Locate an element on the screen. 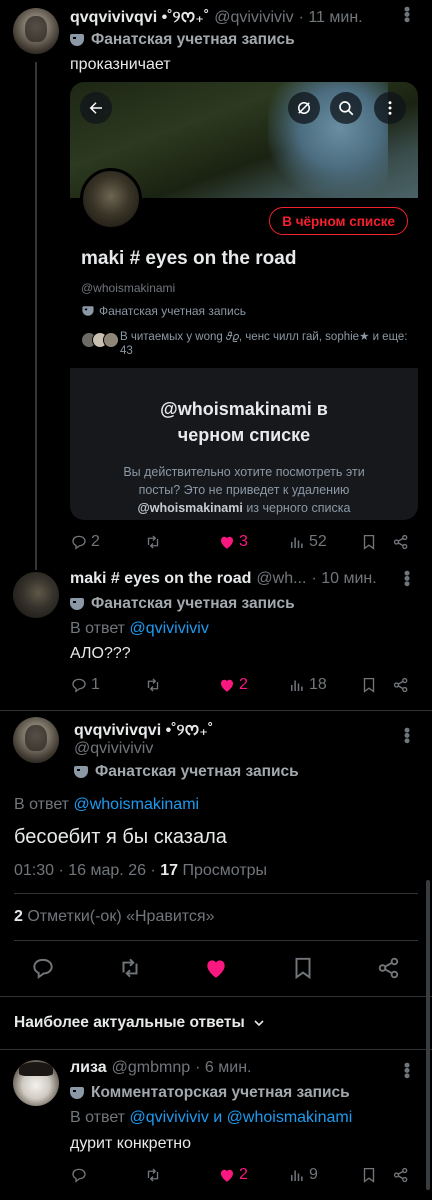 The image size is (432, 1200). follower-avatars is located at coordinates (100, 345).